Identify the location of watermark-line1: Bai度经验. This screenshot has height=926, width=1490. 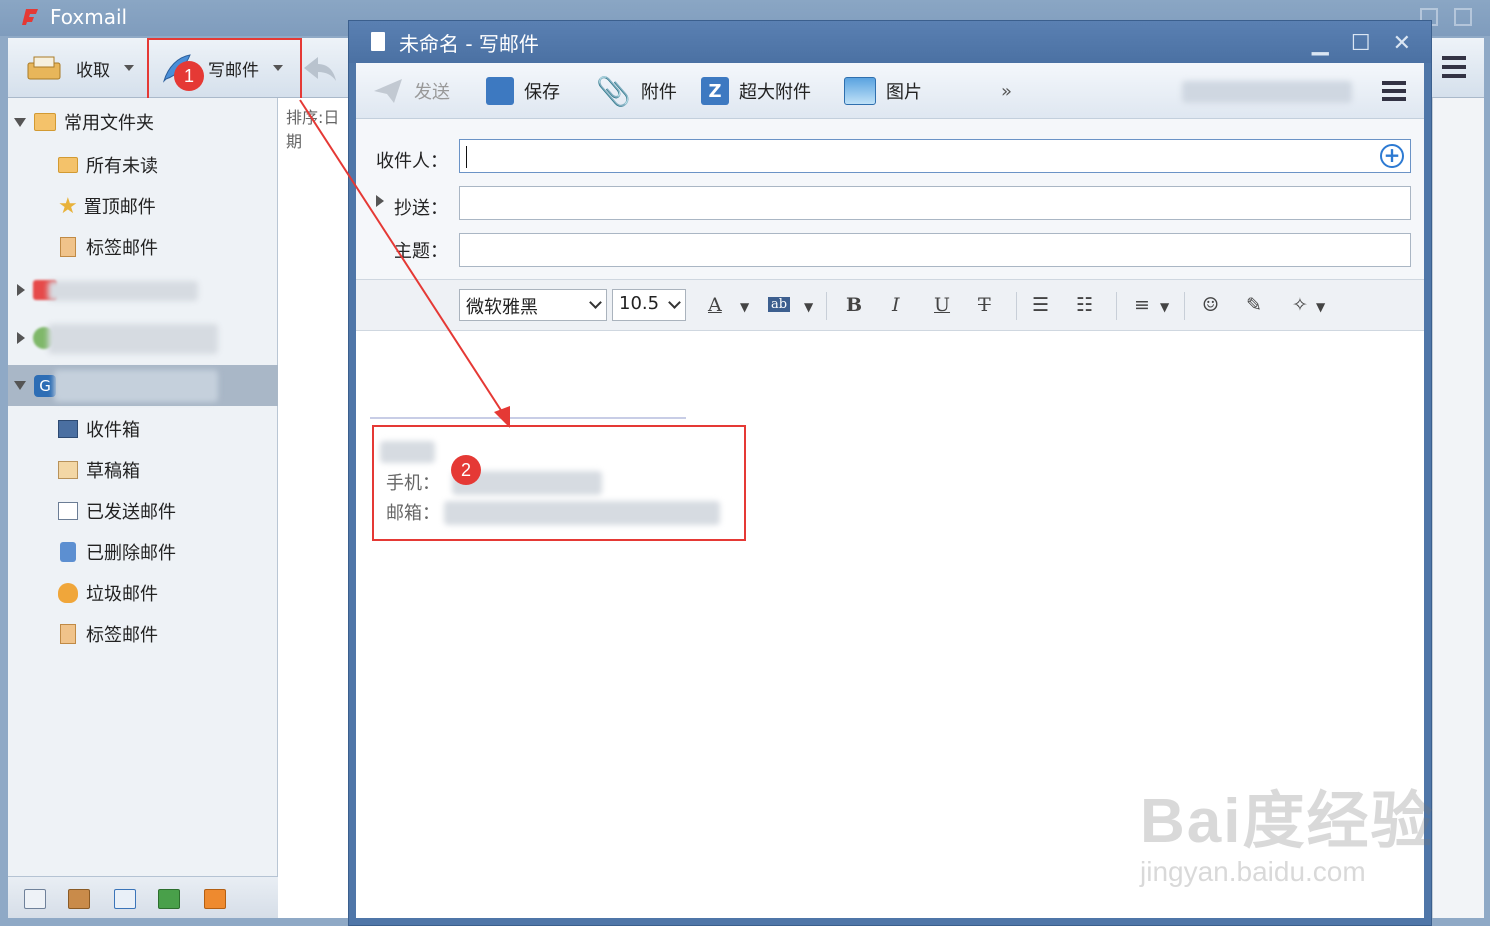
(1287, 821).